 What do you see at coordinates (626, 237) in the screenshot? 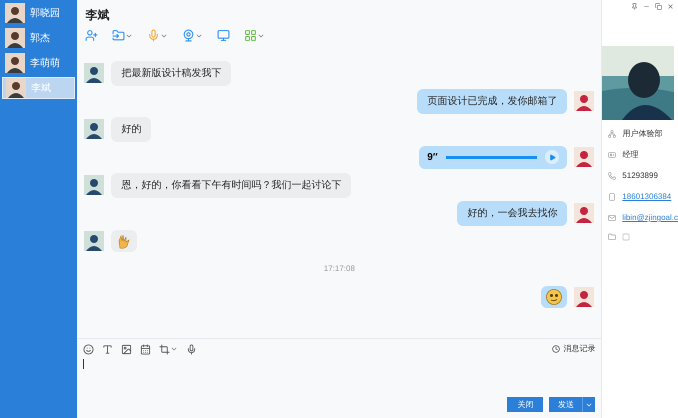
I see `file-icon` at bounding box center [626, 237].